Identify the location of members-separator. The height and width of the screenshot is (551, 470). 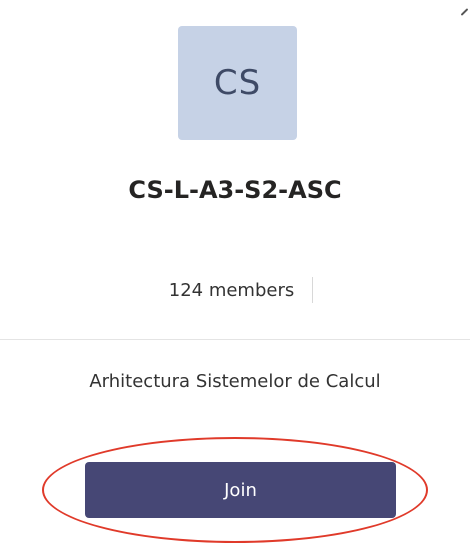
(313, 290).